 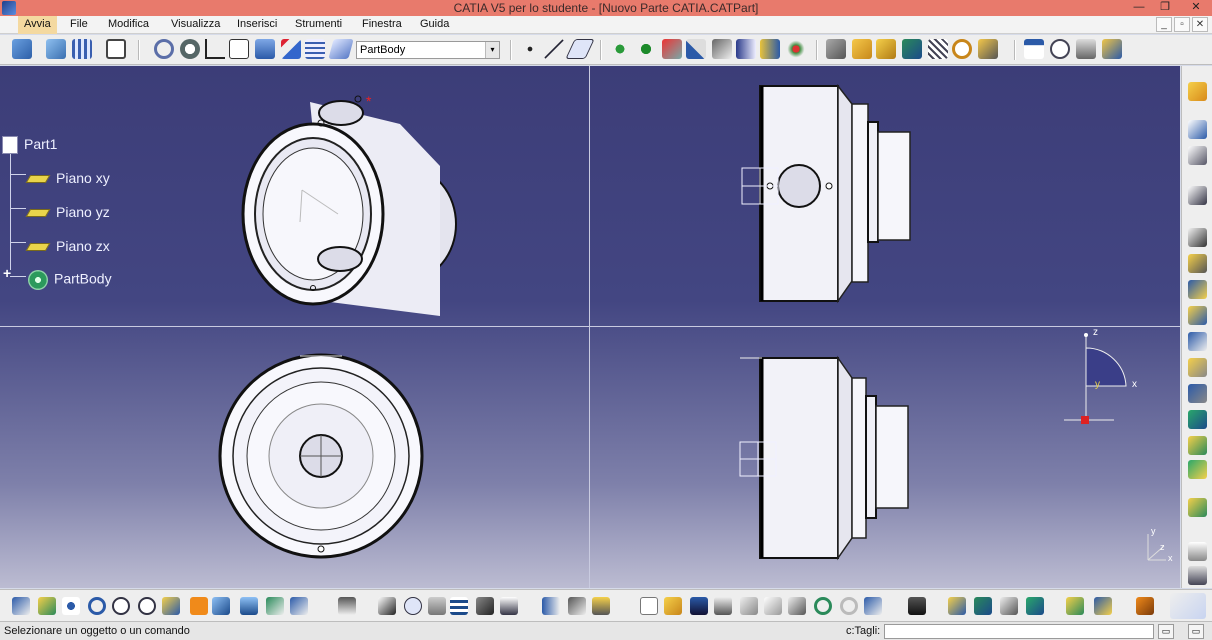 I want to click on redo-icon, so click(x=849, y=606).